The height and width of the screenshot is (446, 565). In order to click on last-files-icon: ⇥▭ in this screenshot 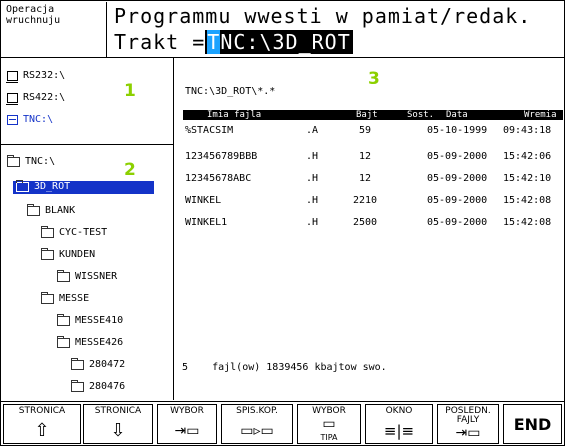, I will do `click(468, 433)`.